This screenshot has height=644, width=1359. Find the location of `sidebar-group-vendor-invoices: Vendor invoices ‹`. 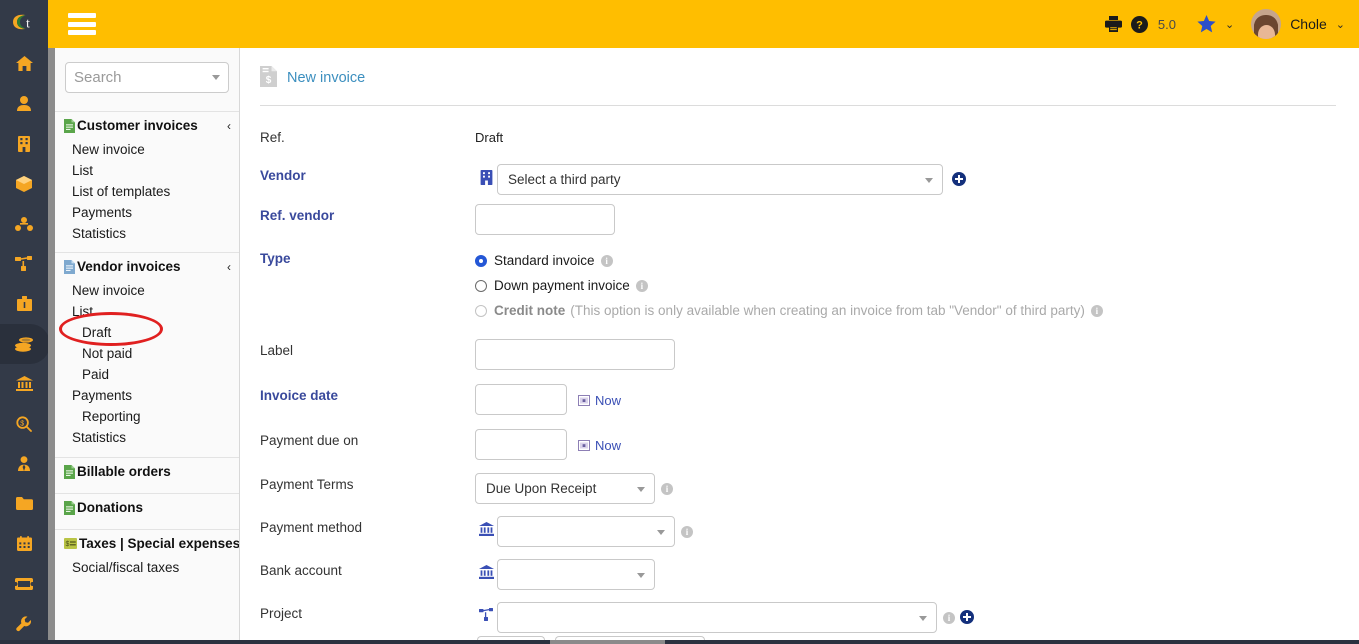

sidebar-group-vendor-invoices: Vendor invoices ‹ is located at coordinates (147, 266).